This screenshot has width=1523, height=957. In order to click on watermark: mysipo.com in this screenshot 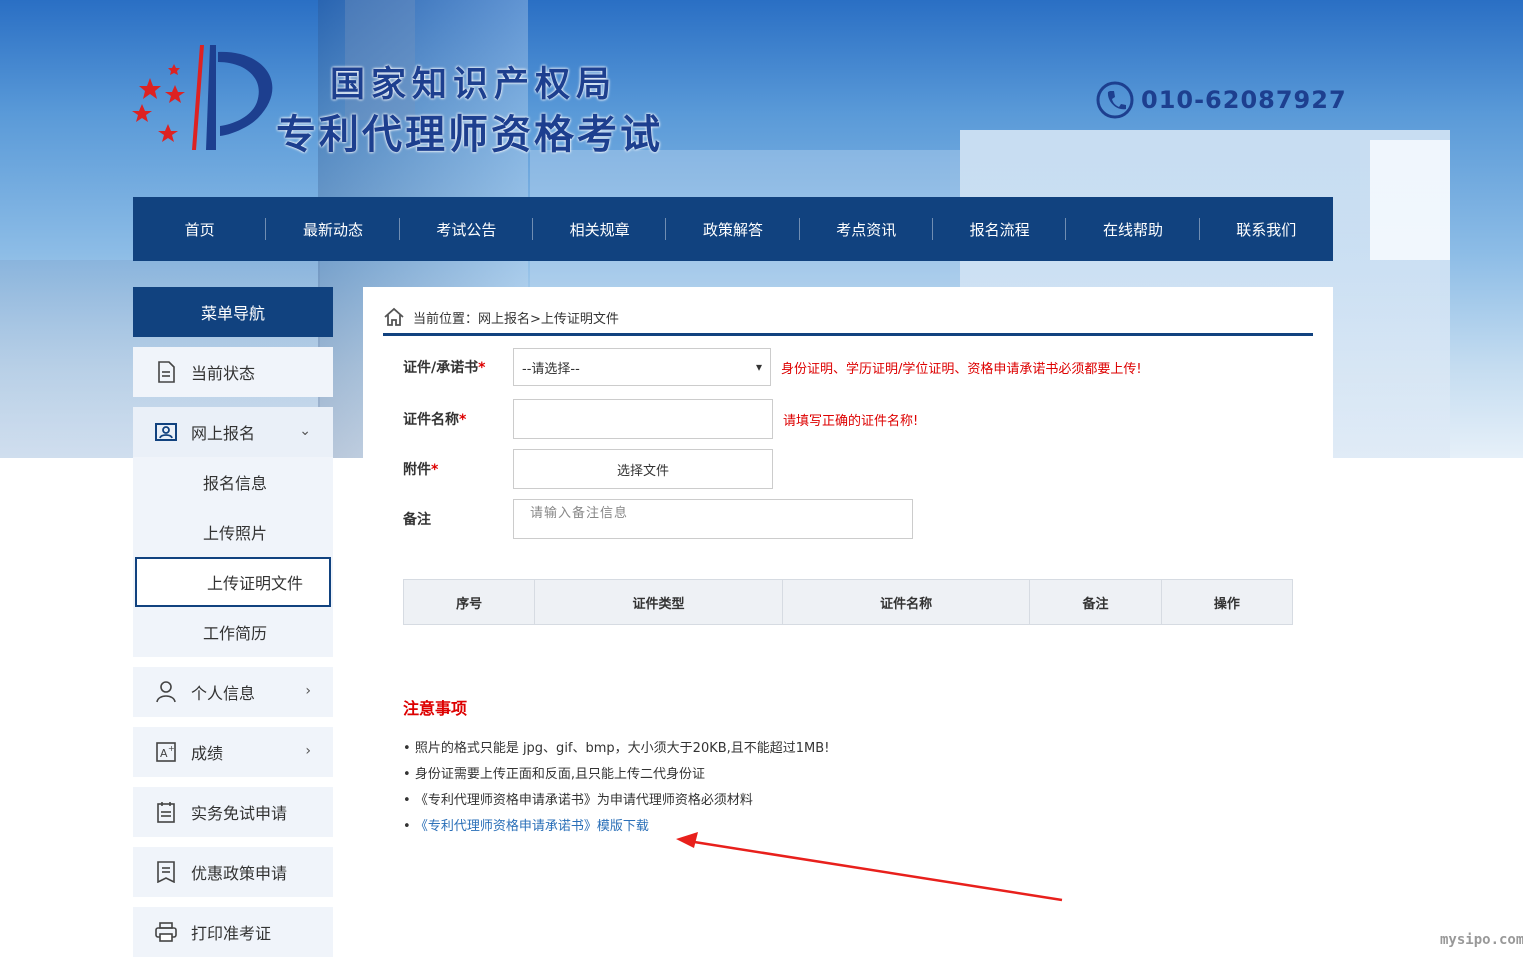, I will do `click(1481, 940)`.